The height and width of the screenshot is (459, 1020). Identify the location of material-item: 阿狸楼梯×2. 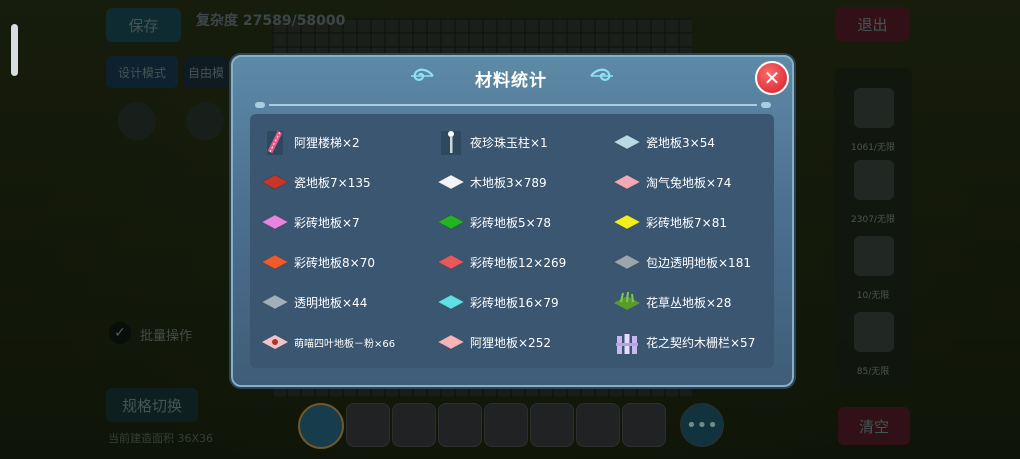
(310, 142).